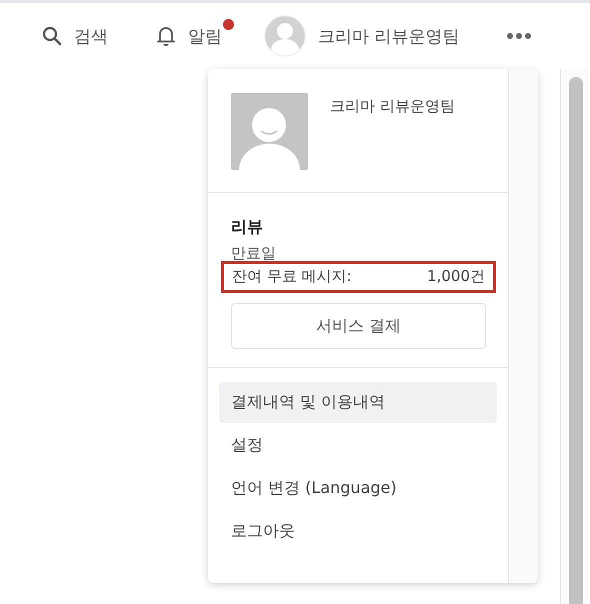 The width and height of the screenshot is (590, 604). I want to click on avatar-icon, so click(285, 36).